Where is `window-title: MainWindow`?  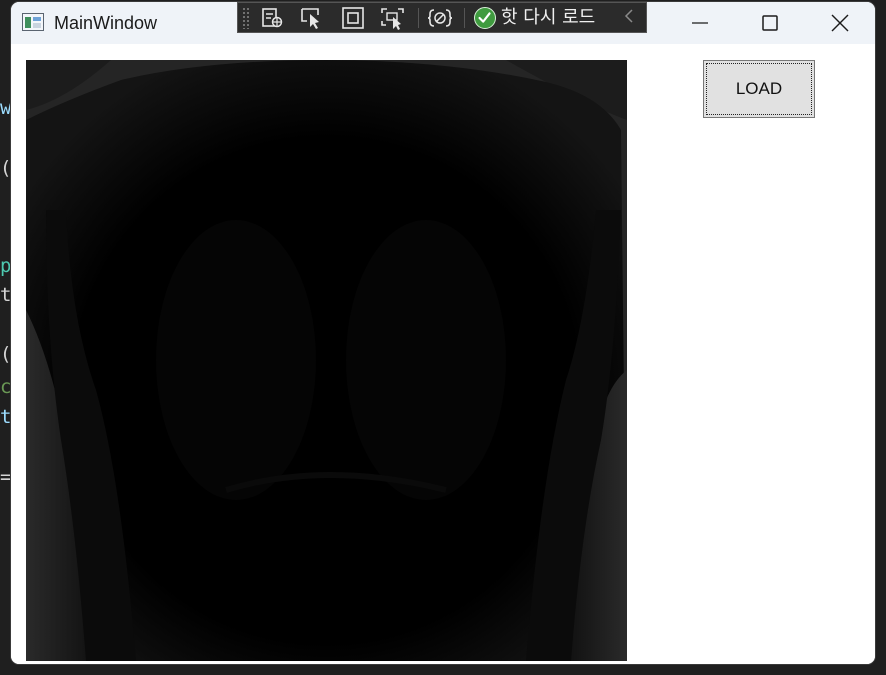
window-title: MainWindow is located at coordinates (106, 23).